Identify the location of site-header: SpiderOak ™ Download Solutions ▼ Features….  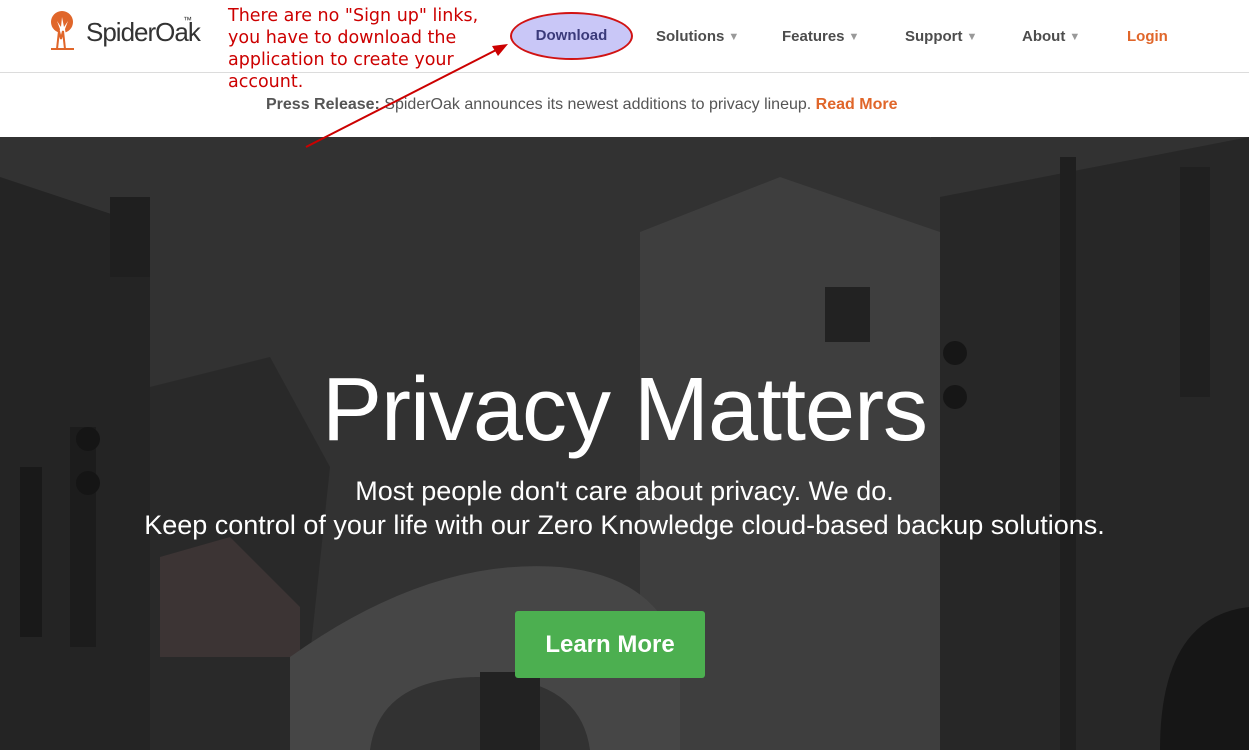
(624, 36).